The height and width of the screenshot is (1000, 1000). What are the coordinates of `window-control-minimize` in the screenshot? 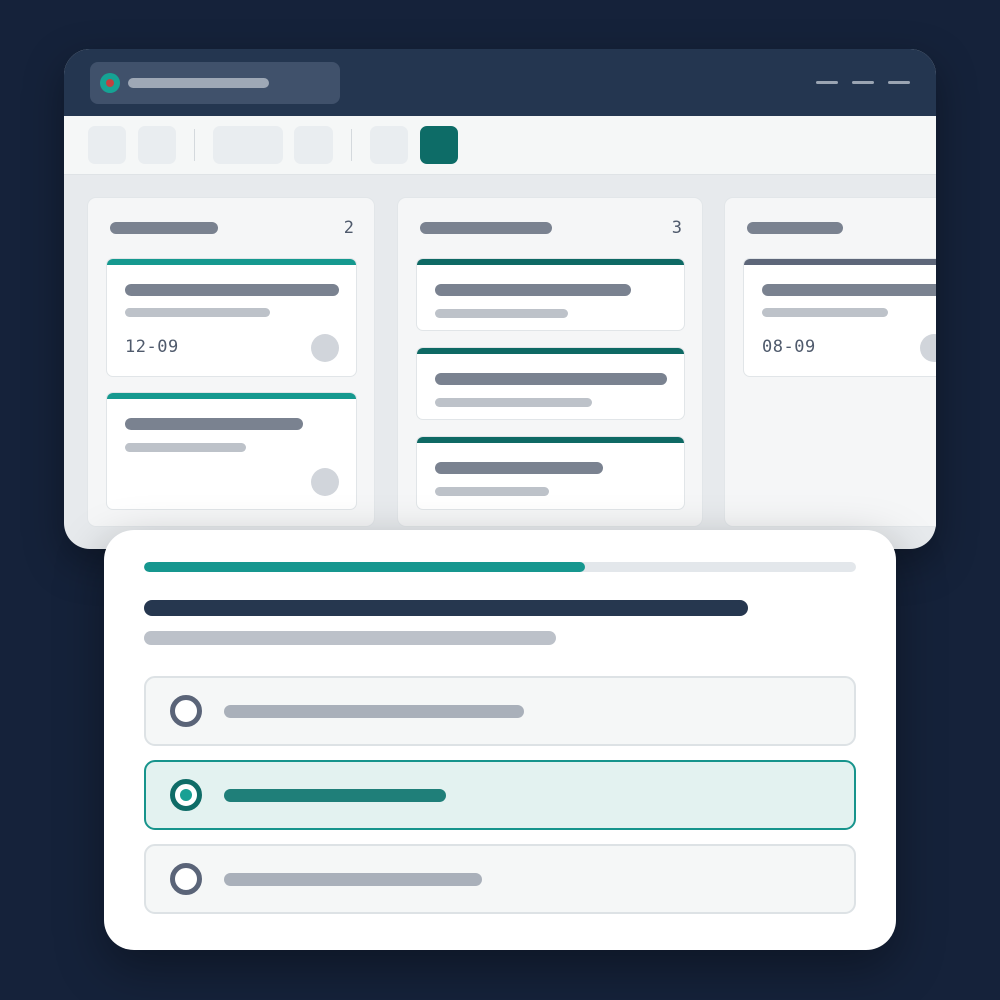 It's located at (827, 82).